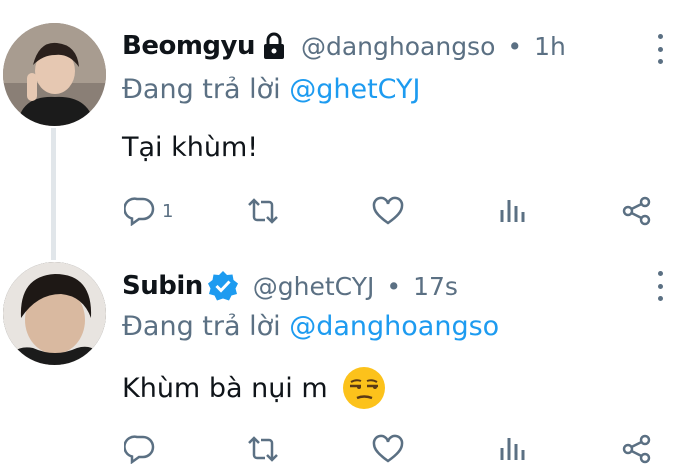 The height and width of the screenshot is (468, 680). What do you see at coordinates (435, 286) in the screenshot?
I see `timestamp: 17s` at bounding box center [435, 286].